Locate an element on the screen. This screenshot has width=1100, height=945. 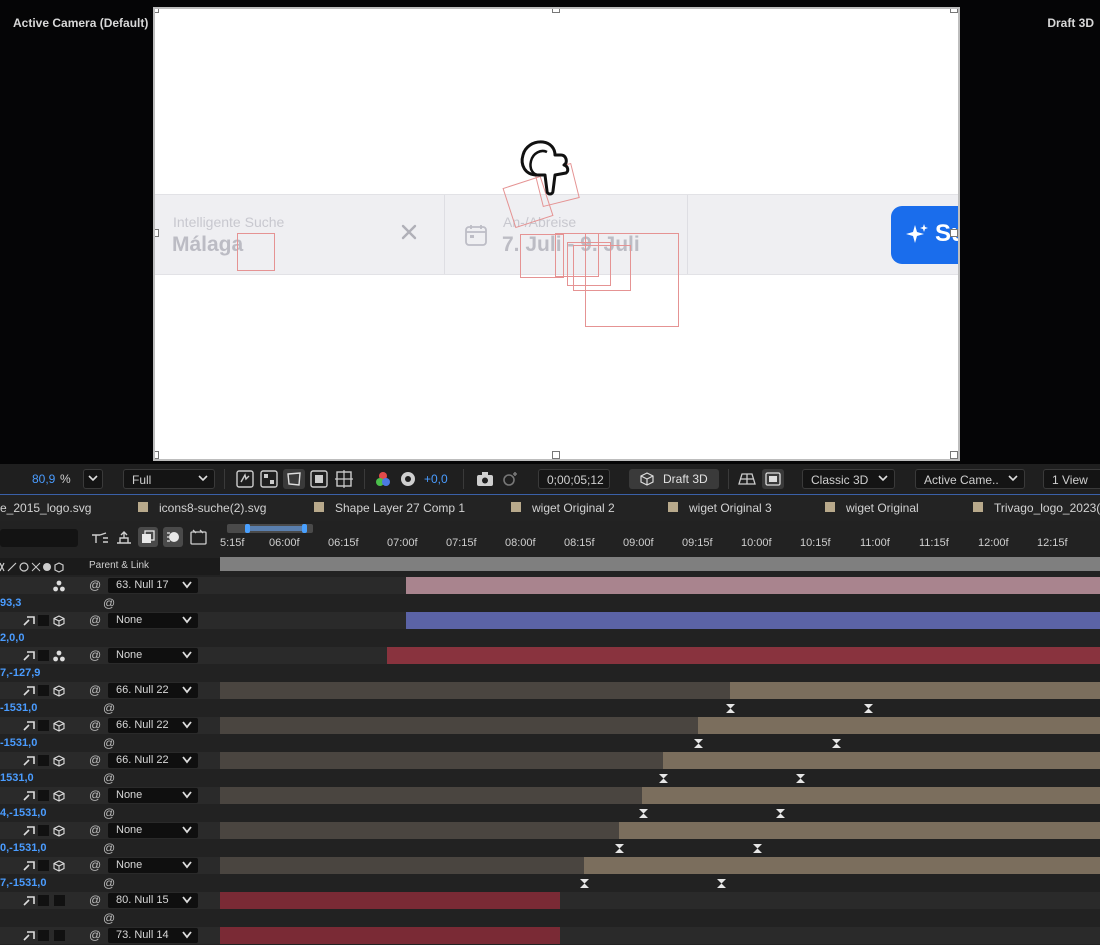
mask-visibility-button is located at coordinates (294, 479).